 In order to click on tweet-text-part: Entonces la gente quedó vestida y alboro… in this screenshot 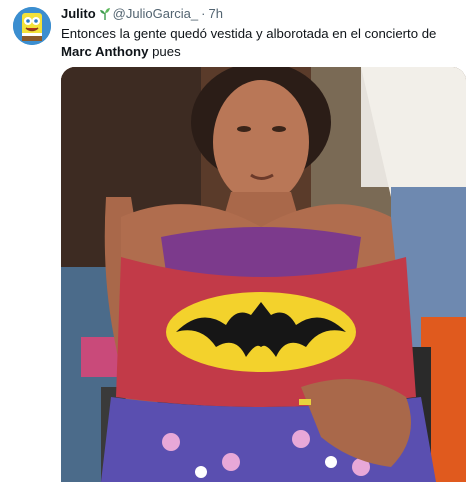, I will do `click(249, 33)`.